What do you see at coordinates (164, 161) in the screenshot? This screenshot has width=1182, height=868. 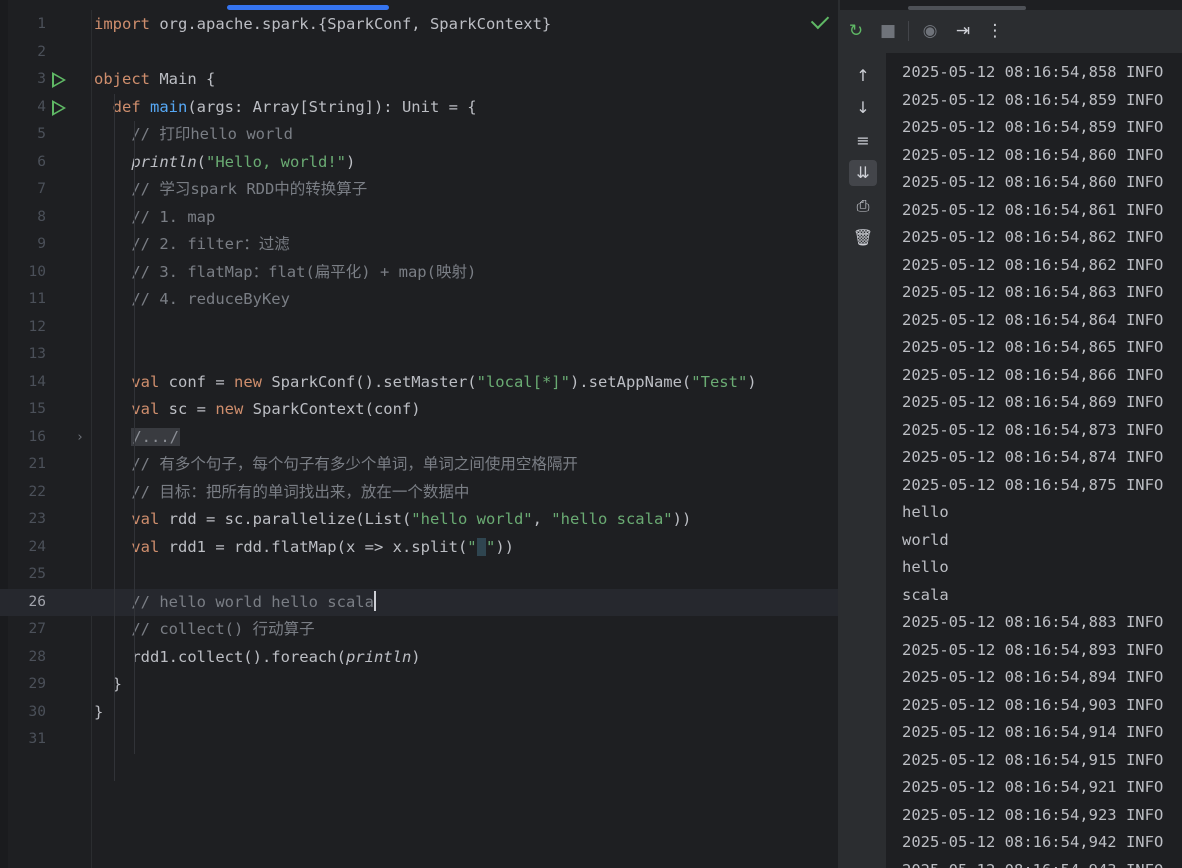 I see `code-token: println` at bounding box center [164, 161].